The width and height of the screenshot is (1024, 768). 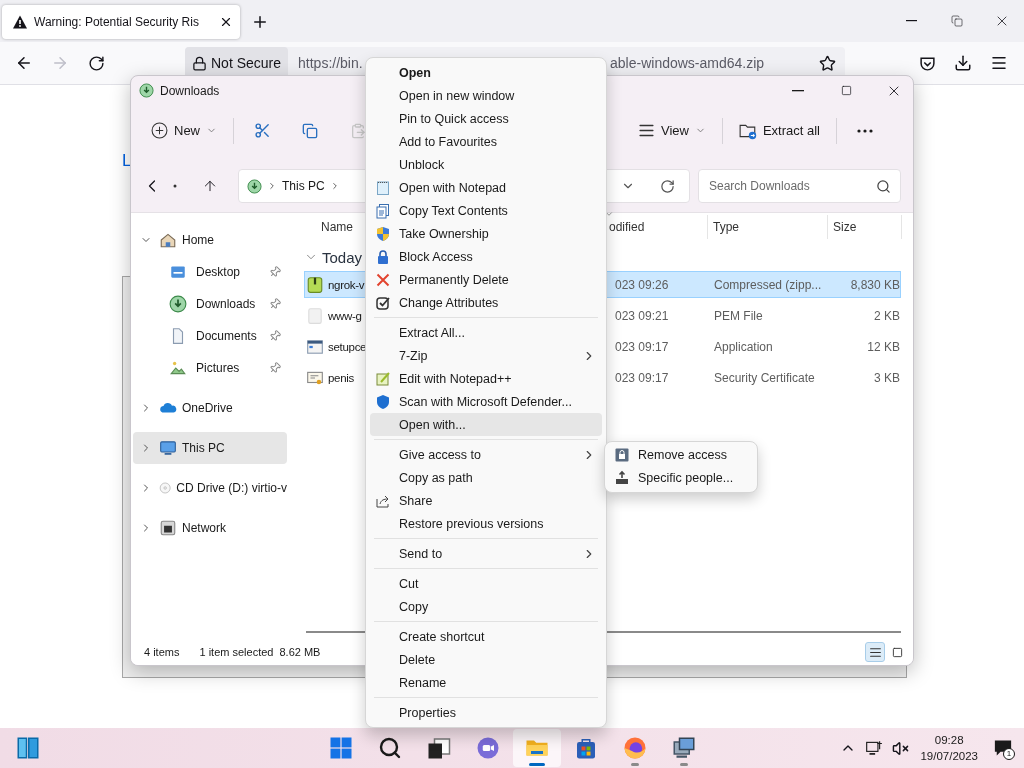 I want to click on type-cell-text: PEM File, so click(x=738, y=315).